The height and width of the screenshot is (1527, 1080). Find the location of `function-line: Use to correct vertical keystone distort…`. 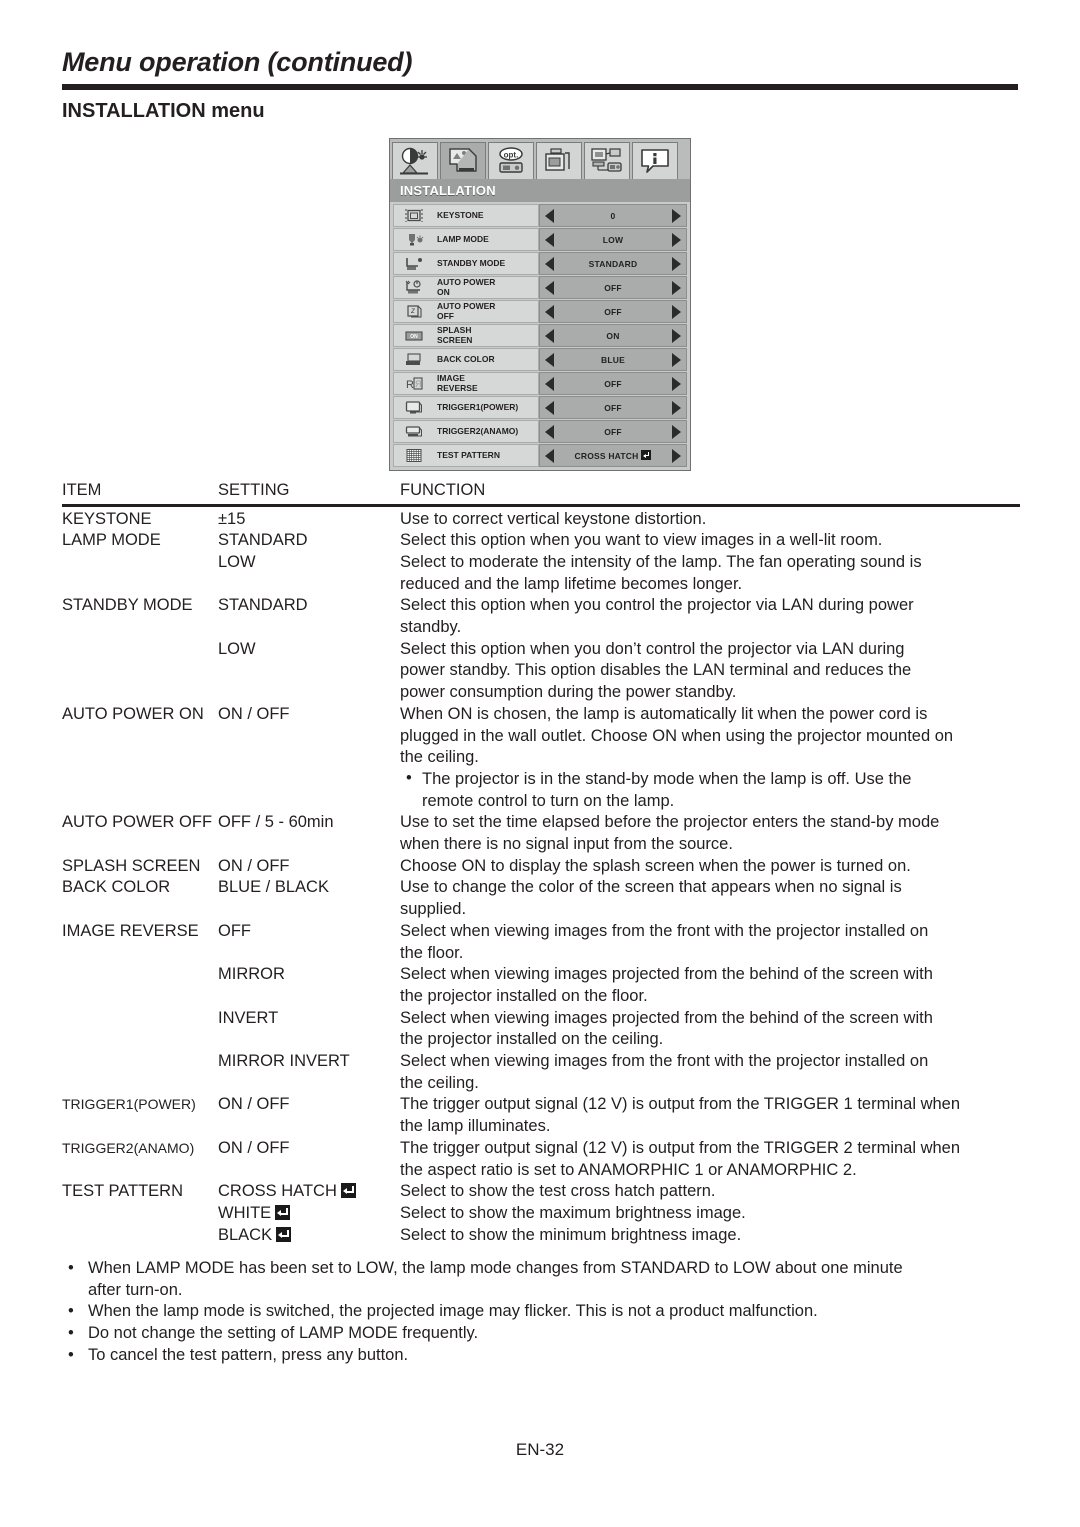

function-line: Use to correct vertical keystone distort… is located at coordinates (553, 518).